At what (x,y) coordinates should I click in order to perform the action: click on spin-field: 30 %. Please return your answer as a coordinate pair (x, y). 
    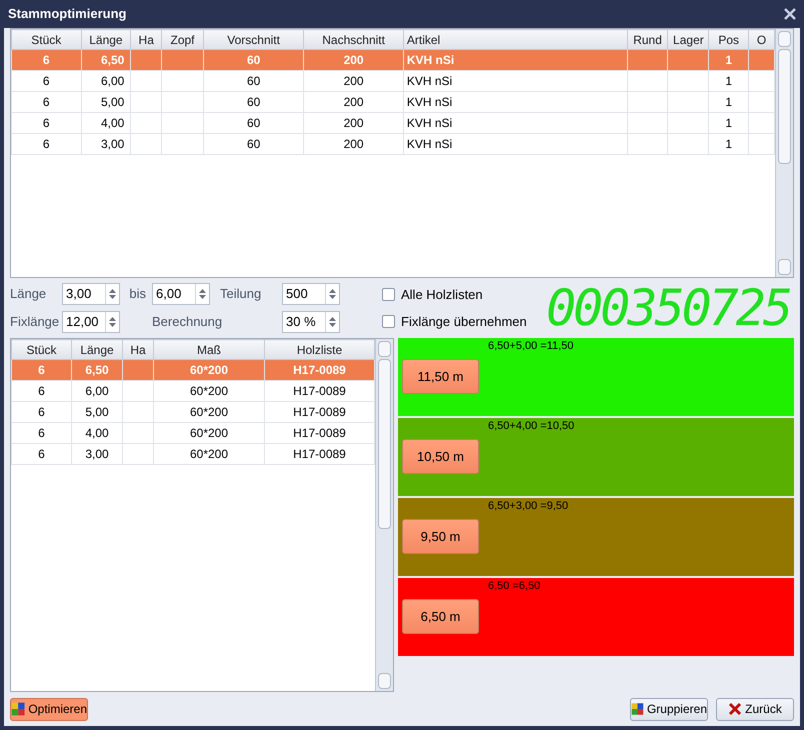
    Looking at the image, I should click on (311, 322).